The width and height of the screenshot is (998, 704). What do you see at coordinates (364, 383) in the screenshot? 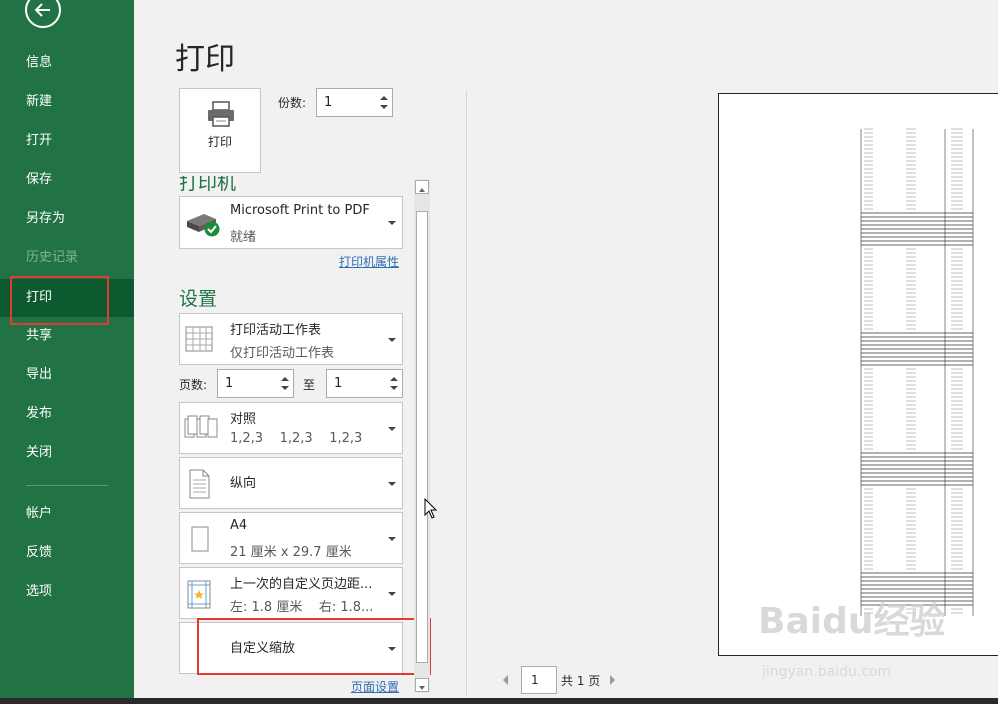
I see `pages-to-spinner: 1` at bounding box center [364, 383].